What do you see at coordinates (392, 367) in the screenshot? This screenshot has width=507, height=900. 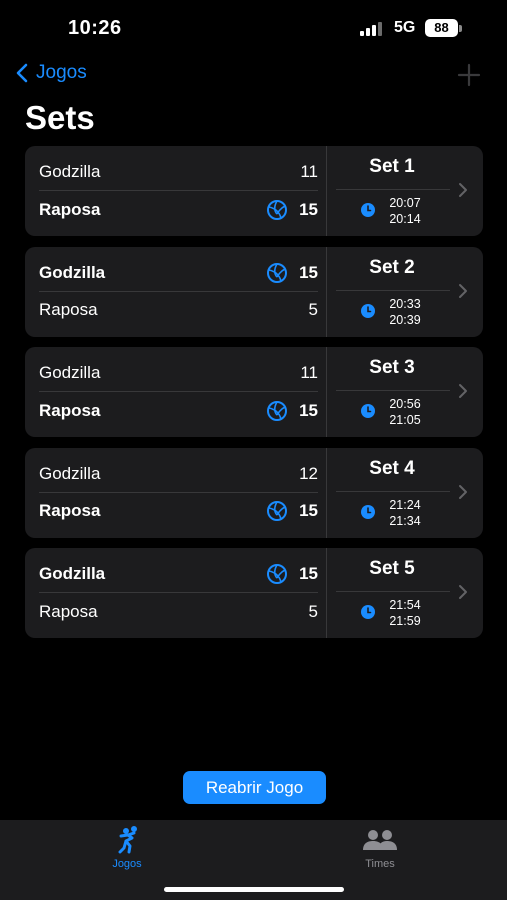 I see `set-title: Set 3` at bounding box center [392, 367].